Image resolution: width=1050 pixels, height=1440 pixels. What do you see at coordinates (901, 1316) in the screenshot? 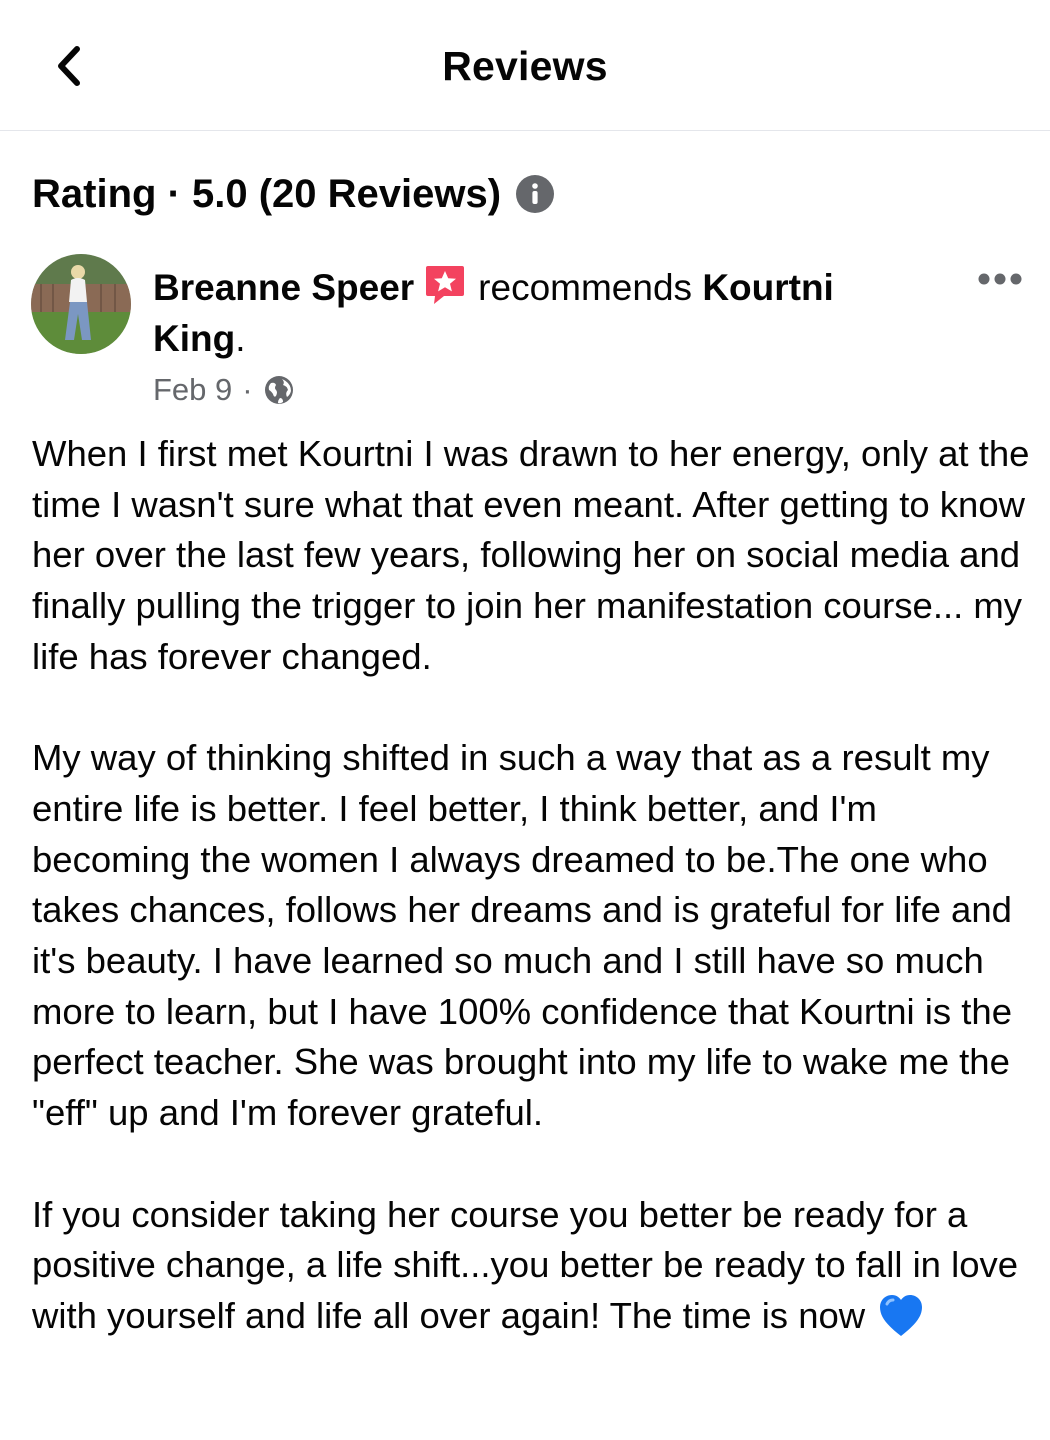
I see `blue-heart-icon` at bounding box center [901, 1316].